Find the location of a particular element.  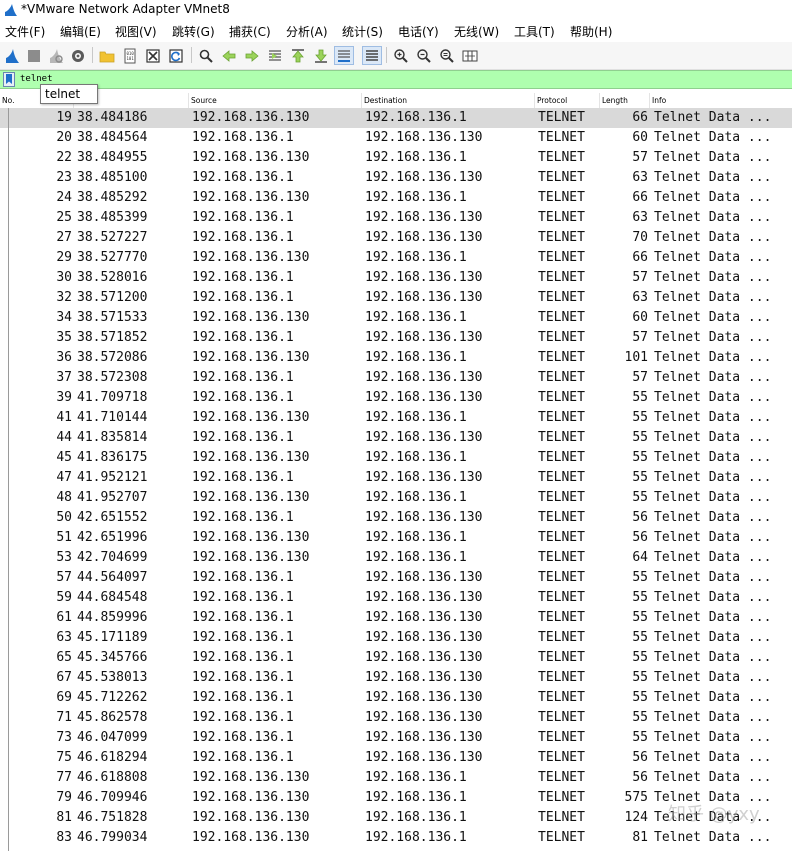

stop-square-icon is located at coordinates (34, 55).